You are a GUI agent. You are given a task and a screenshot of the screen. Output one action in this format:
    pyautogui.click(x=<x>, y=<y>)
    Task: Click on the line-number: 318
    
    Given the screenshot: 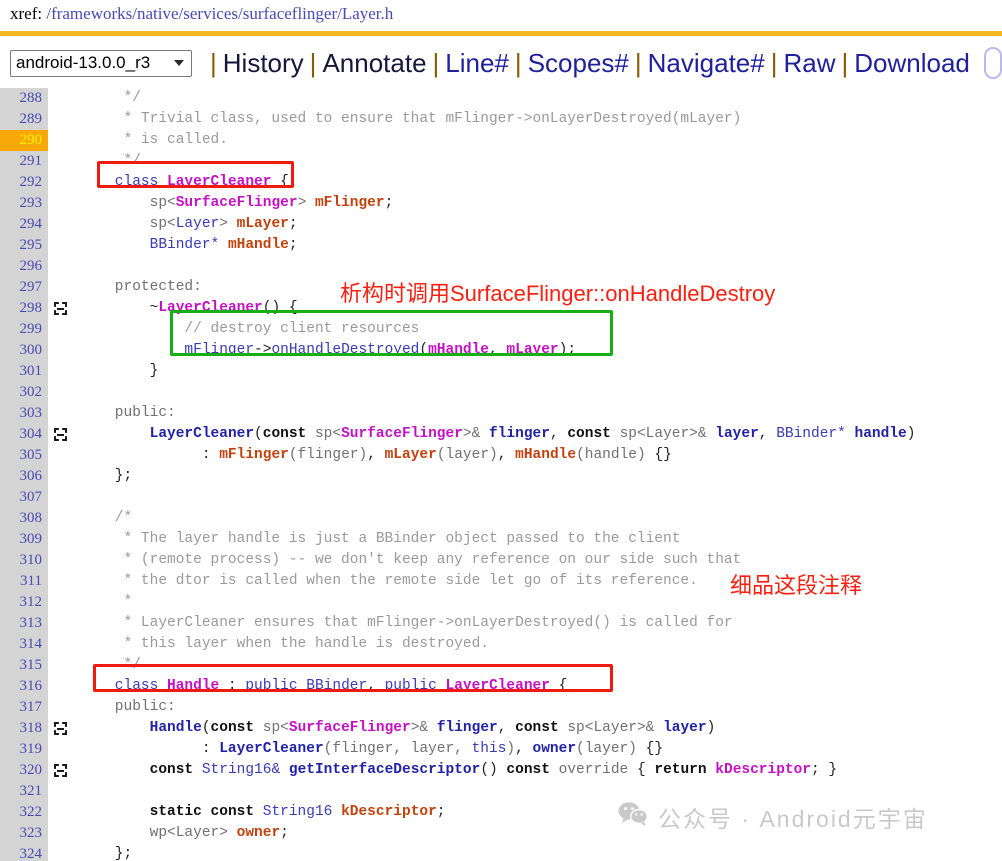 What is the action you would take?
    pyautogui.click(x=24, y=728)
    